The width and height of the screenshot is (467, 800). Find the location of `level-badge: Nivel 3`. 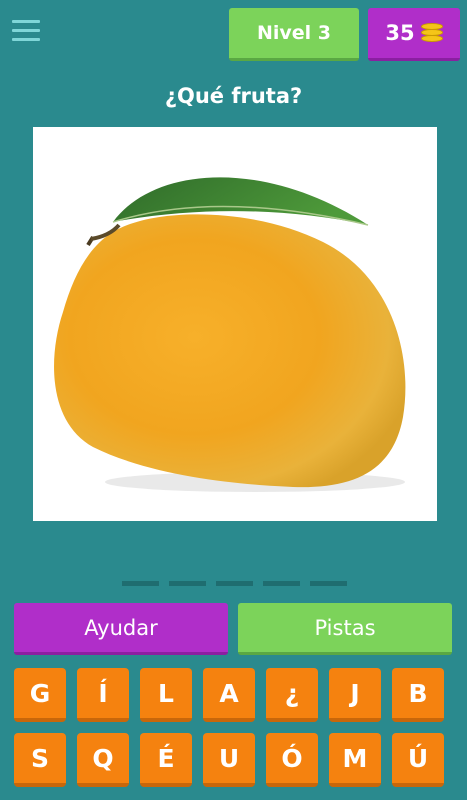

level-badge: Nivel 3 is located at coordinates (294, 34).